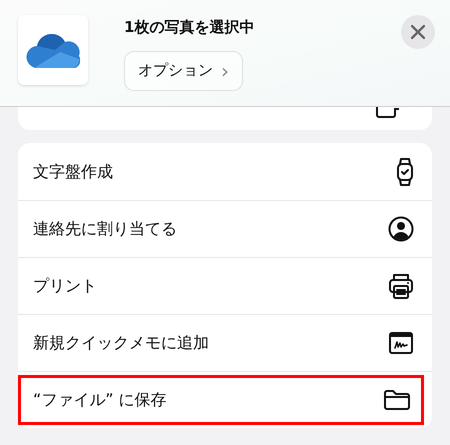 This screenshot has width=450, height=445. I want to click on printer-icon, so click(401, 286).